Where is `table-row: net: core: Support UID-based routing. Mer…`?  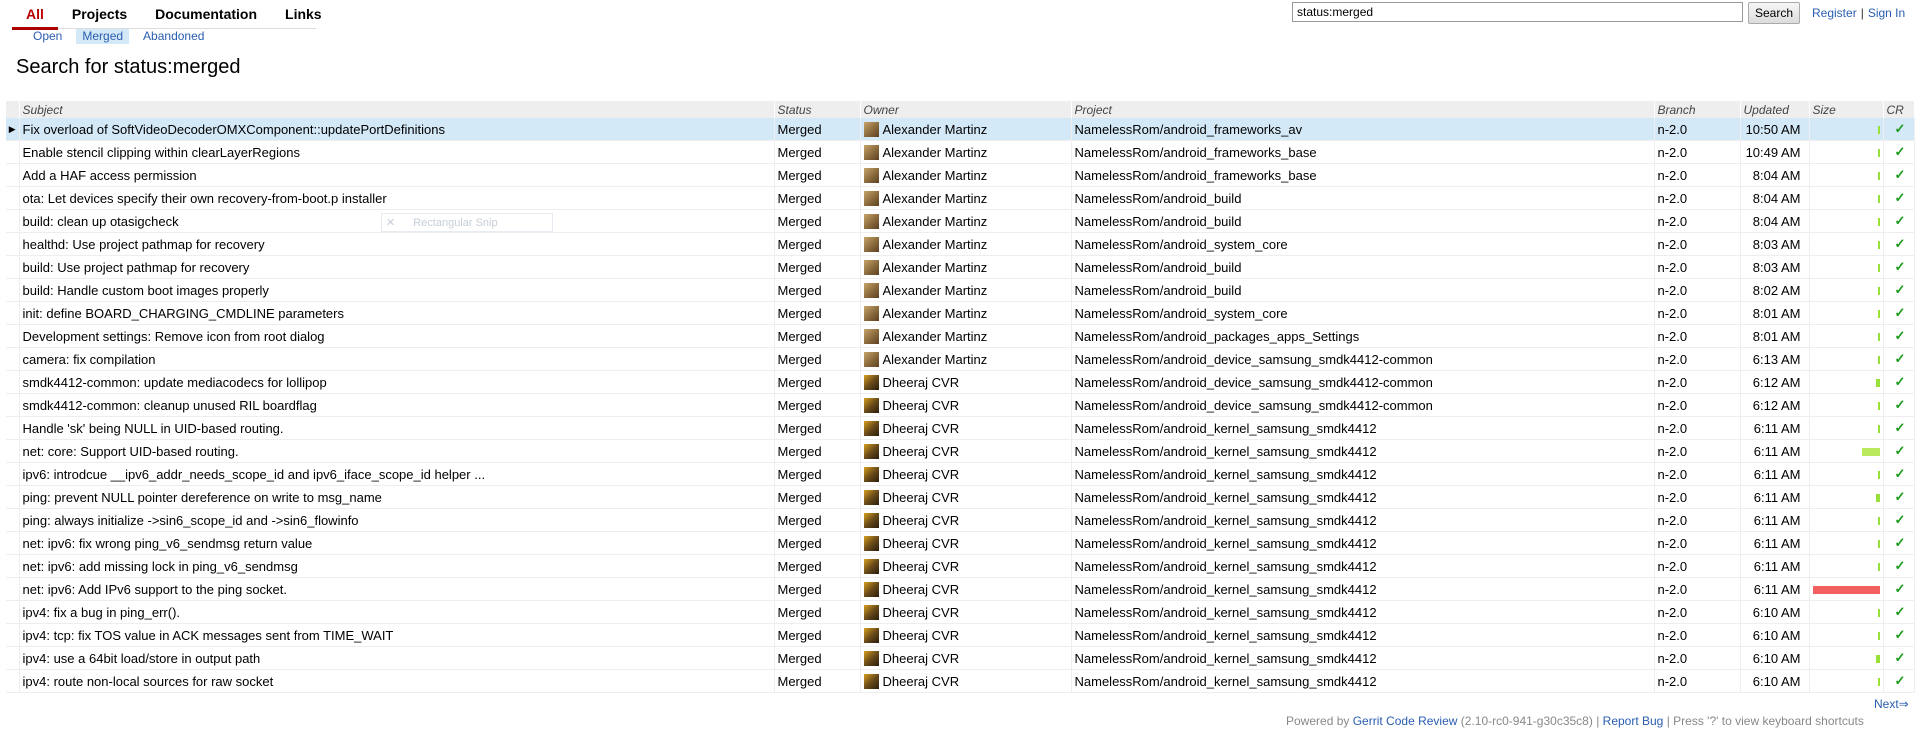 table-row: net: core: Support UID-based routing. Mer… is located at coordinates (960, 451).